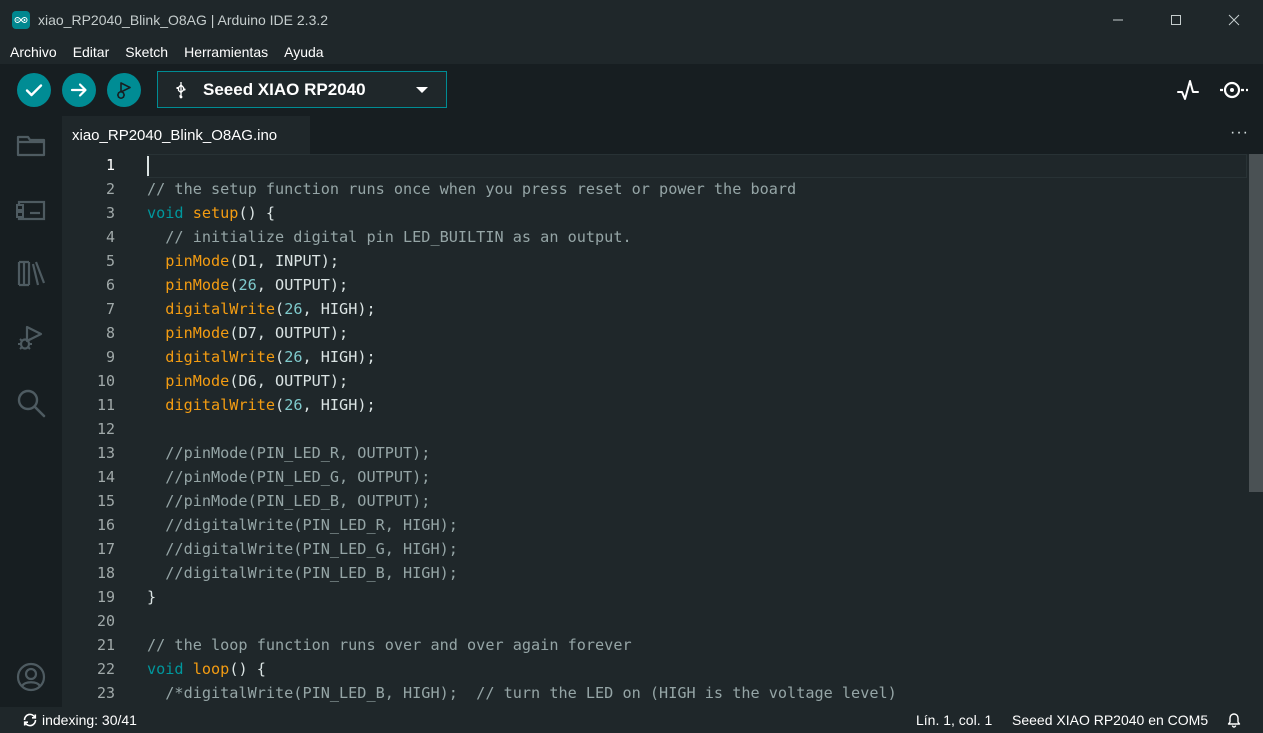 The height and width of the screenshot is (733, 1263). Describe the element at coordinates (91, 52) in the screenshot. I see `menu-editar: Editar` at that location.